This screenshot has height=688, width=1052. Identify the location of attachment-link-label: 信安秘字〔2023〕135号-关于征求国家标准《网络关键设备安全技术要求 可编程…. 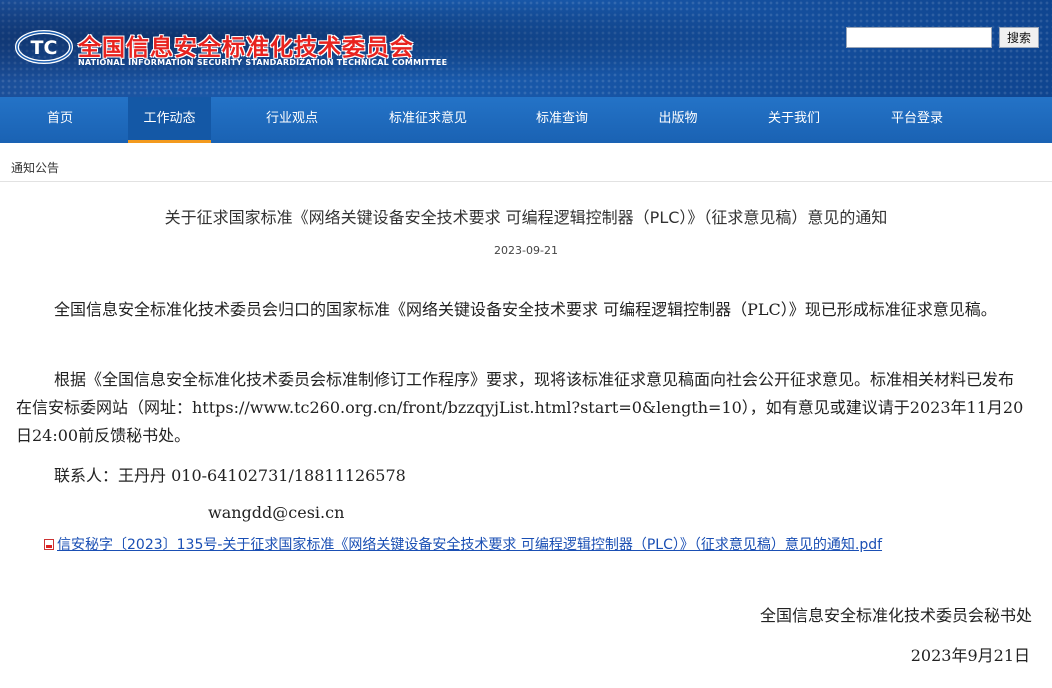
(470, 545).